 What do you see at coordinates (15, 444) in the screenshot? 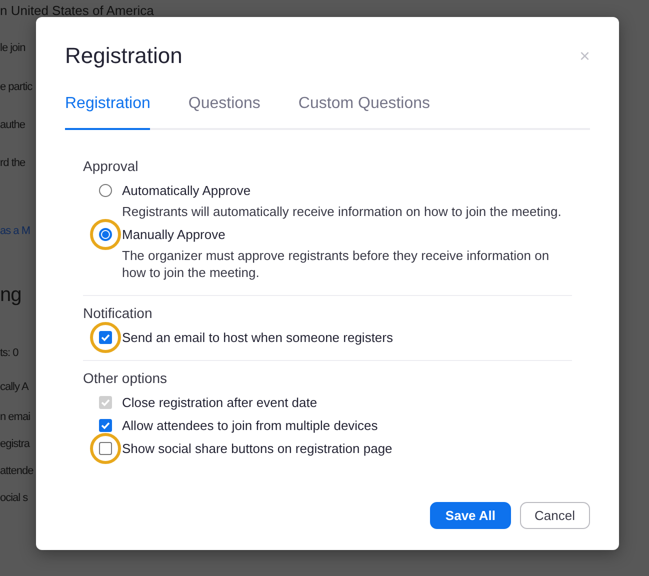
I see `background-text: egistra` at bounding box center [15, 444].